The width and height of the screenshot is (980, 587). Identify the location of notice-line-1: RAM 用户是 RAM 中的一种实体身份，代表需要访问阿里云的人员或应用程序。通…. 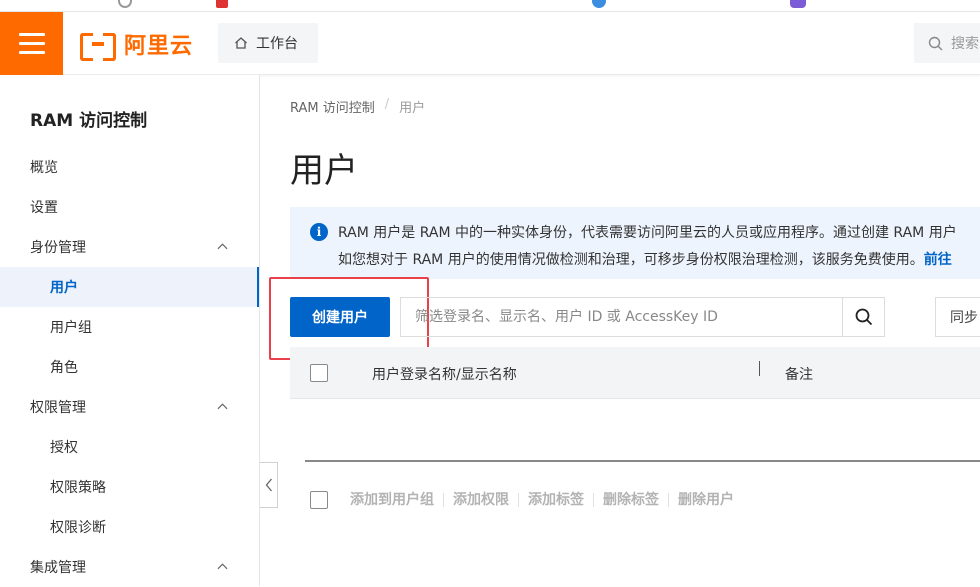
(647, 233).